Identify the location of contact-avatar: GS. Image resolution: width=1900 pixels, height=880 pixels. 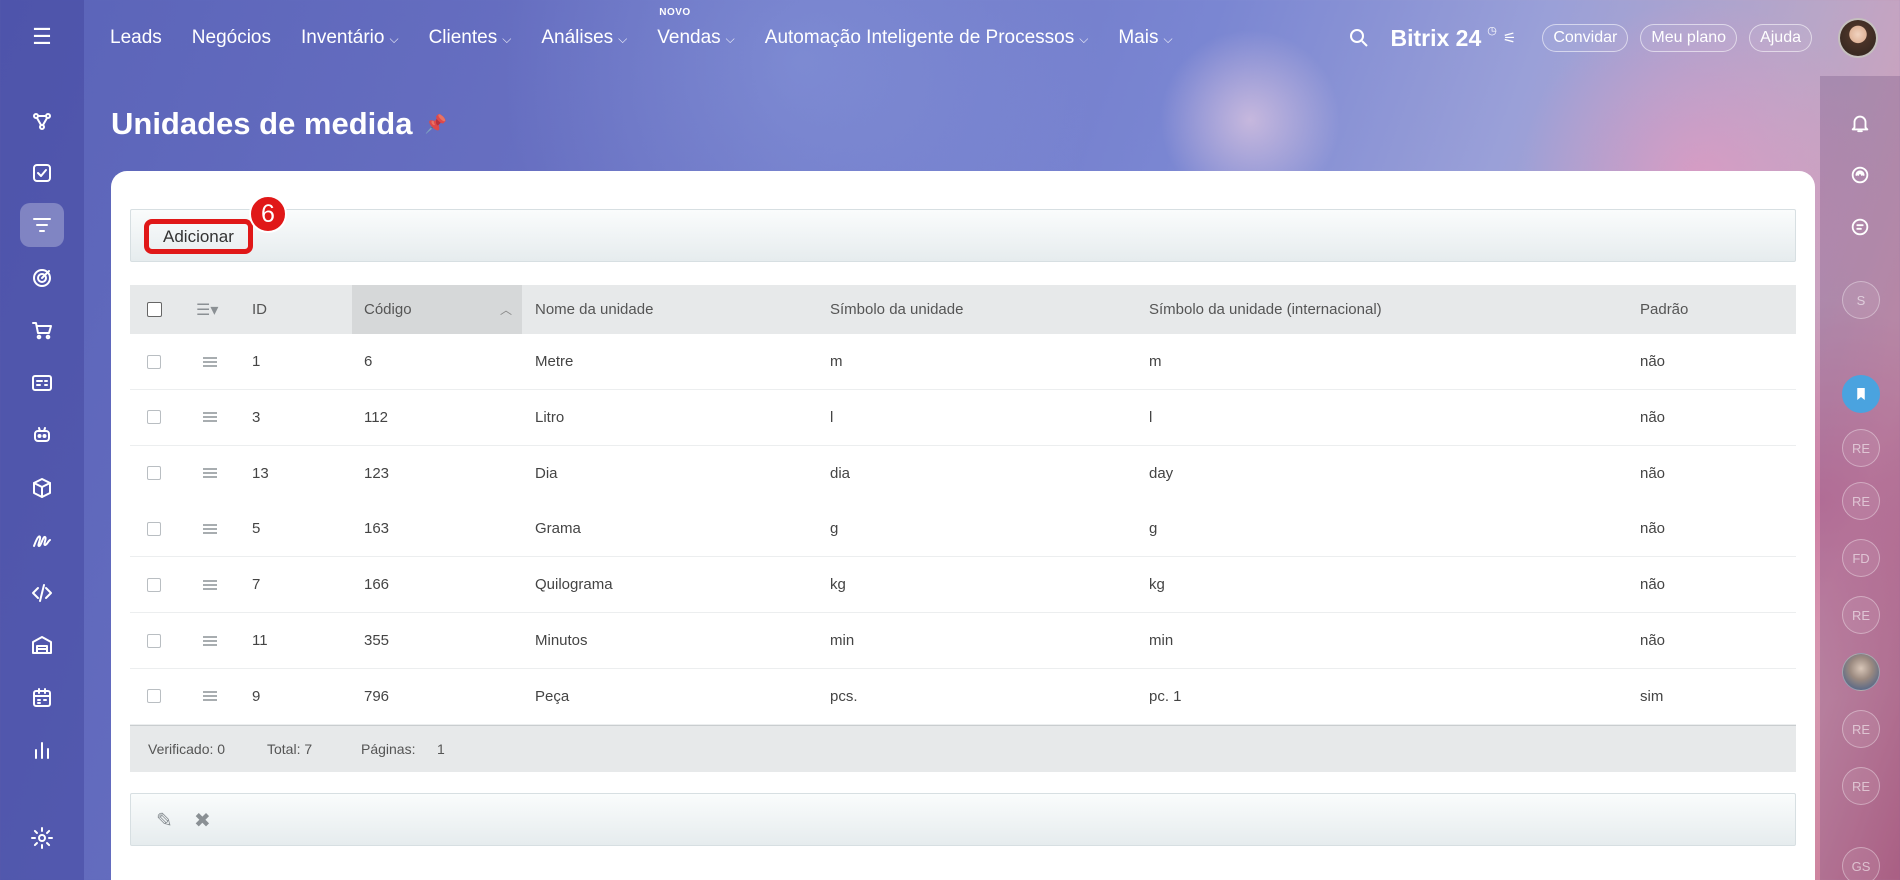
(1861, 863).